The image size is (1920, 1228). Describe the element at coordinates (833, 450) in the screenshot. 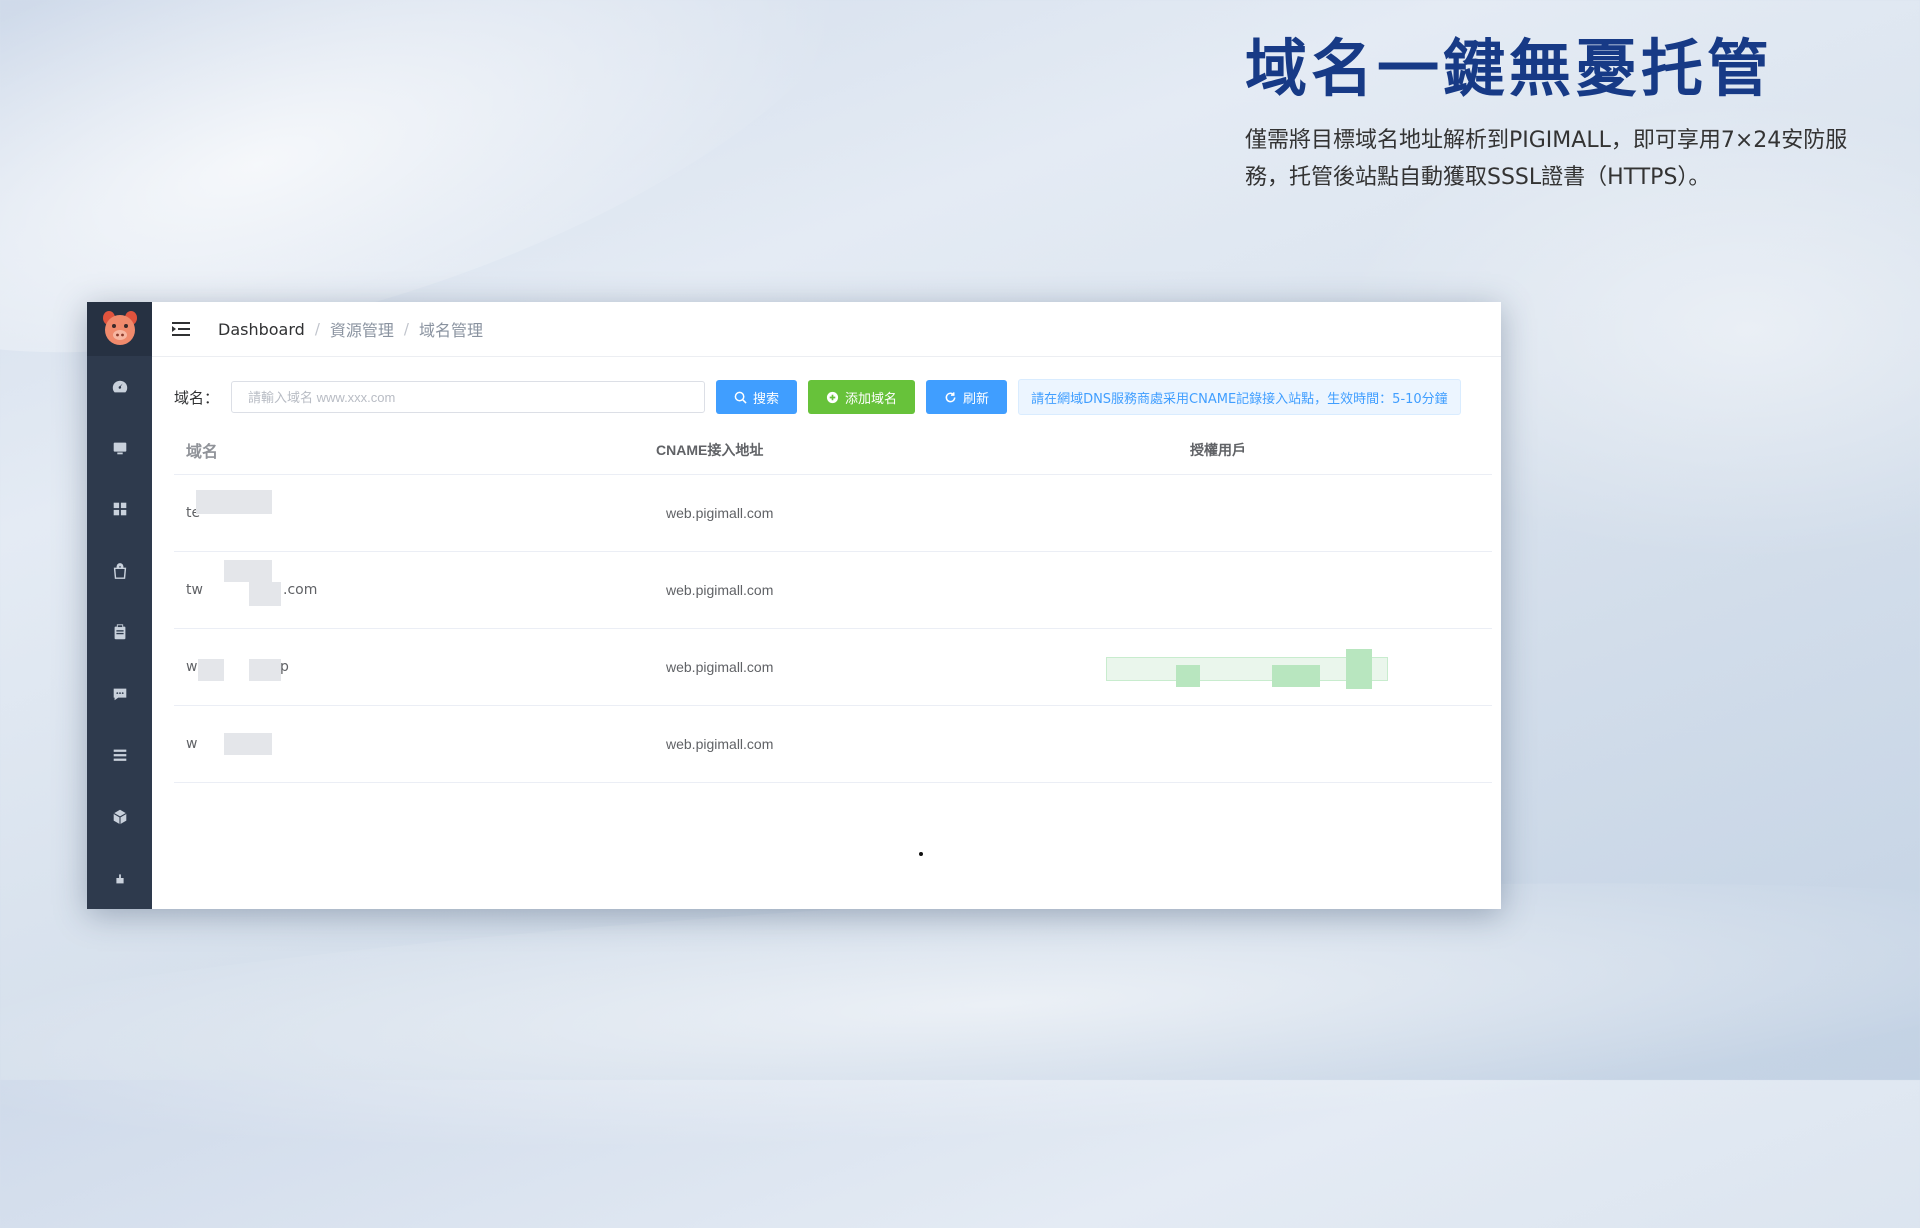

I see `table-header: 域名 CNAME接入地址 授權用戶` at that location.